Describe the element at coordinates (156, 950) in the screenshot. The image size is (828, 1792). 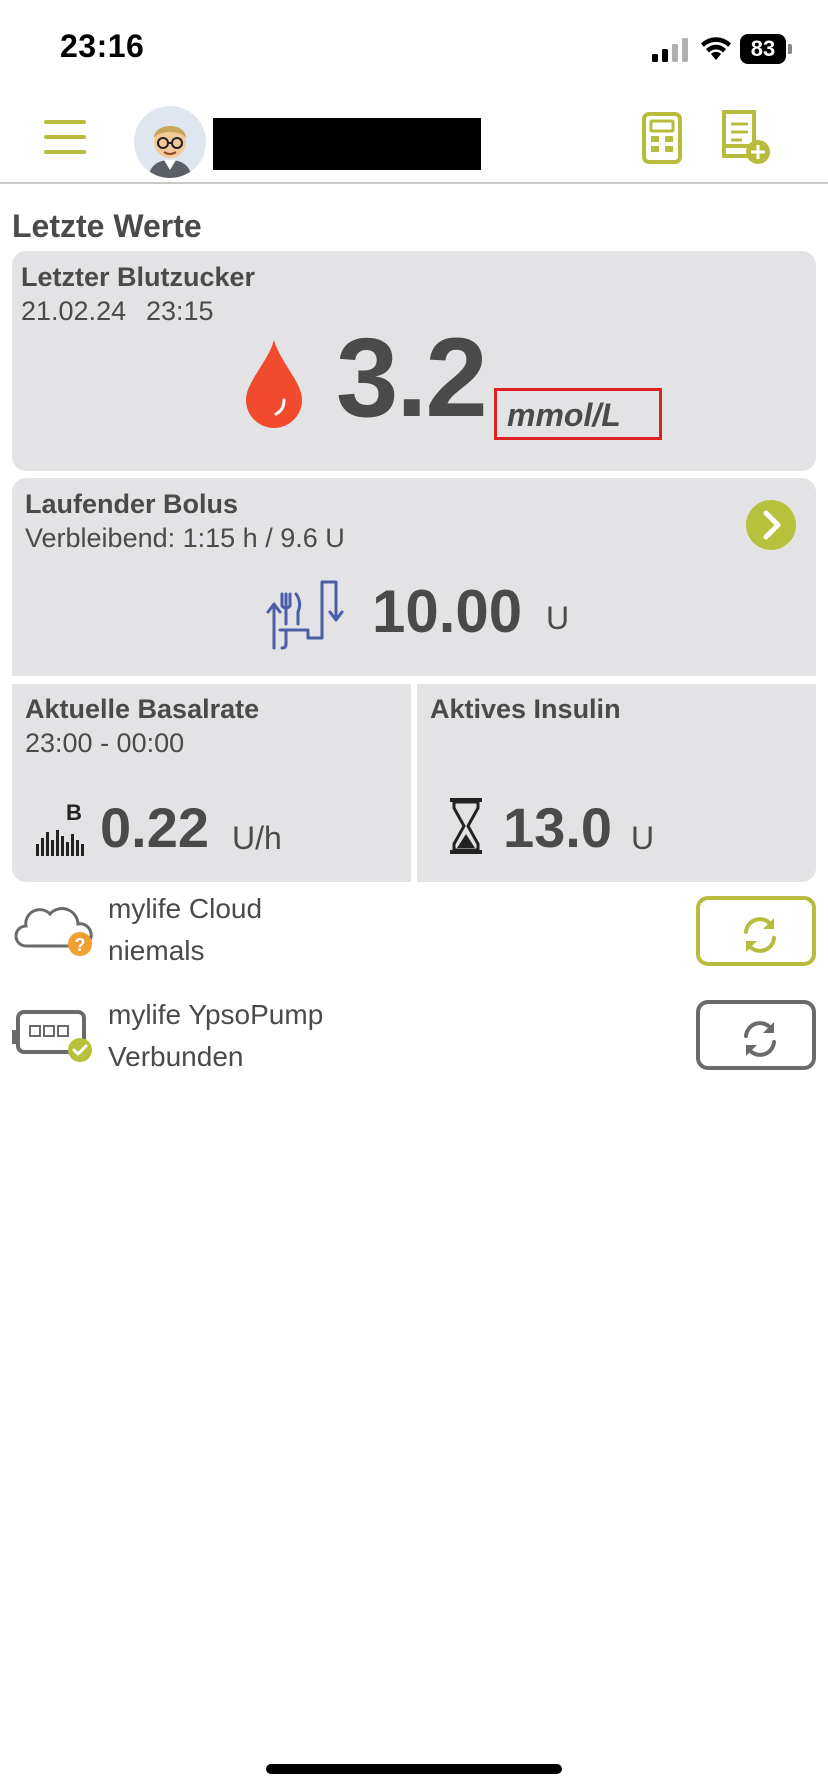
I see `cloud-status: niemals` at that location.